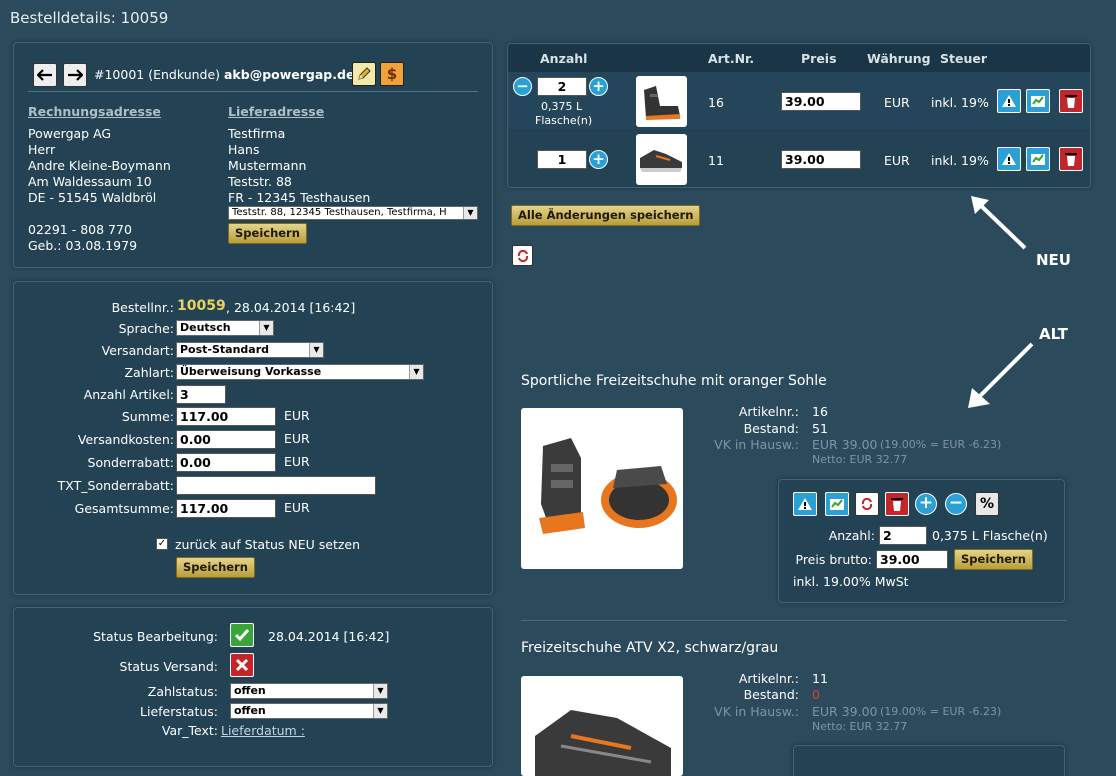  I want to click on page-title: Bestelldetails: 10059, so click(89, 18).